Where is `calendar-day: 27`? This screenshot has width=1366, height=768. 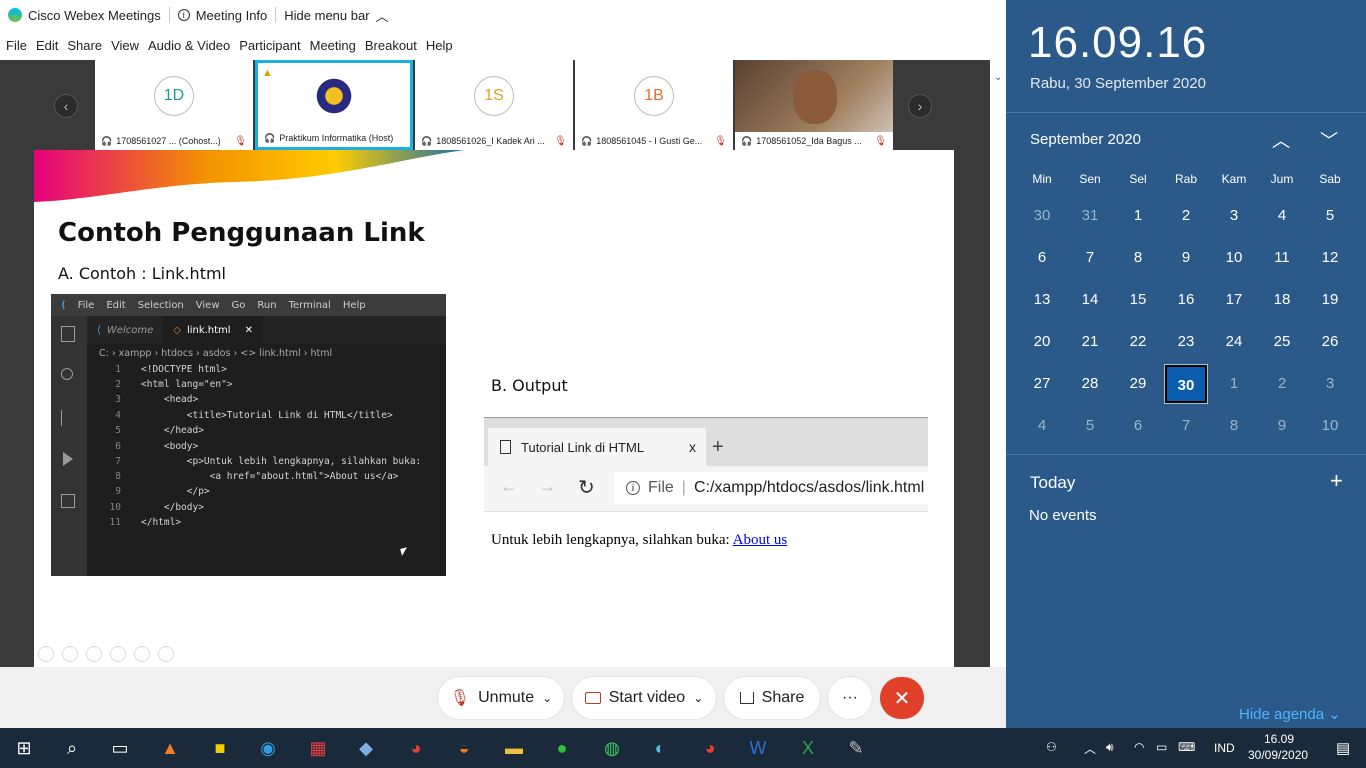 calendar-day: 27 is located at coordinates (1042, 384).